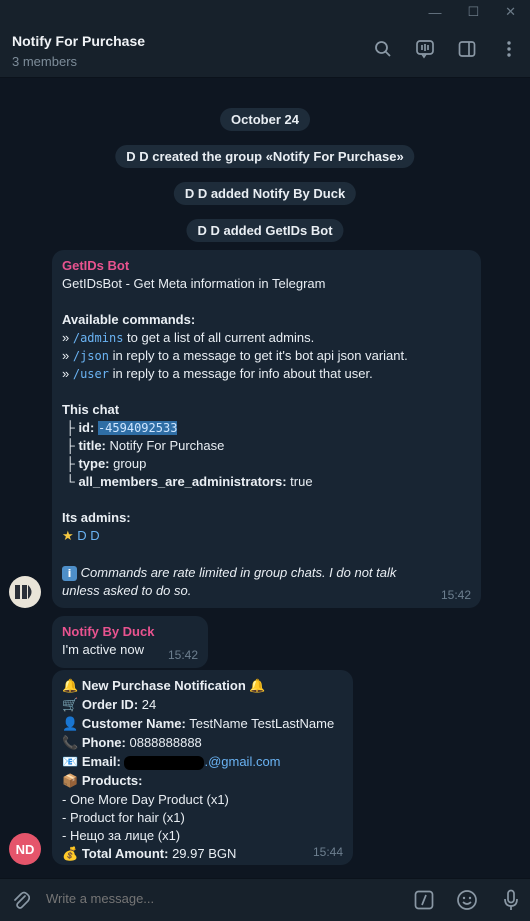 The width and height of the screenshot is (530, 921). Describe the element at coordinates (128, 463) in the screenshot. I see `field-value: group` at that location.